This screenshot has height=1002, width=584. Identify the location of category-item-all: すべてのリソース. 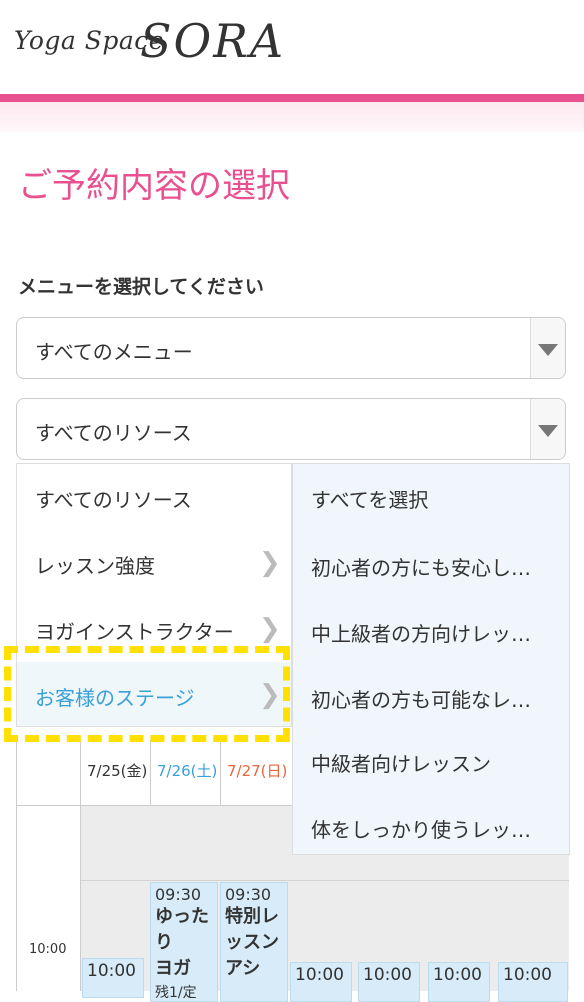
(154, 496).